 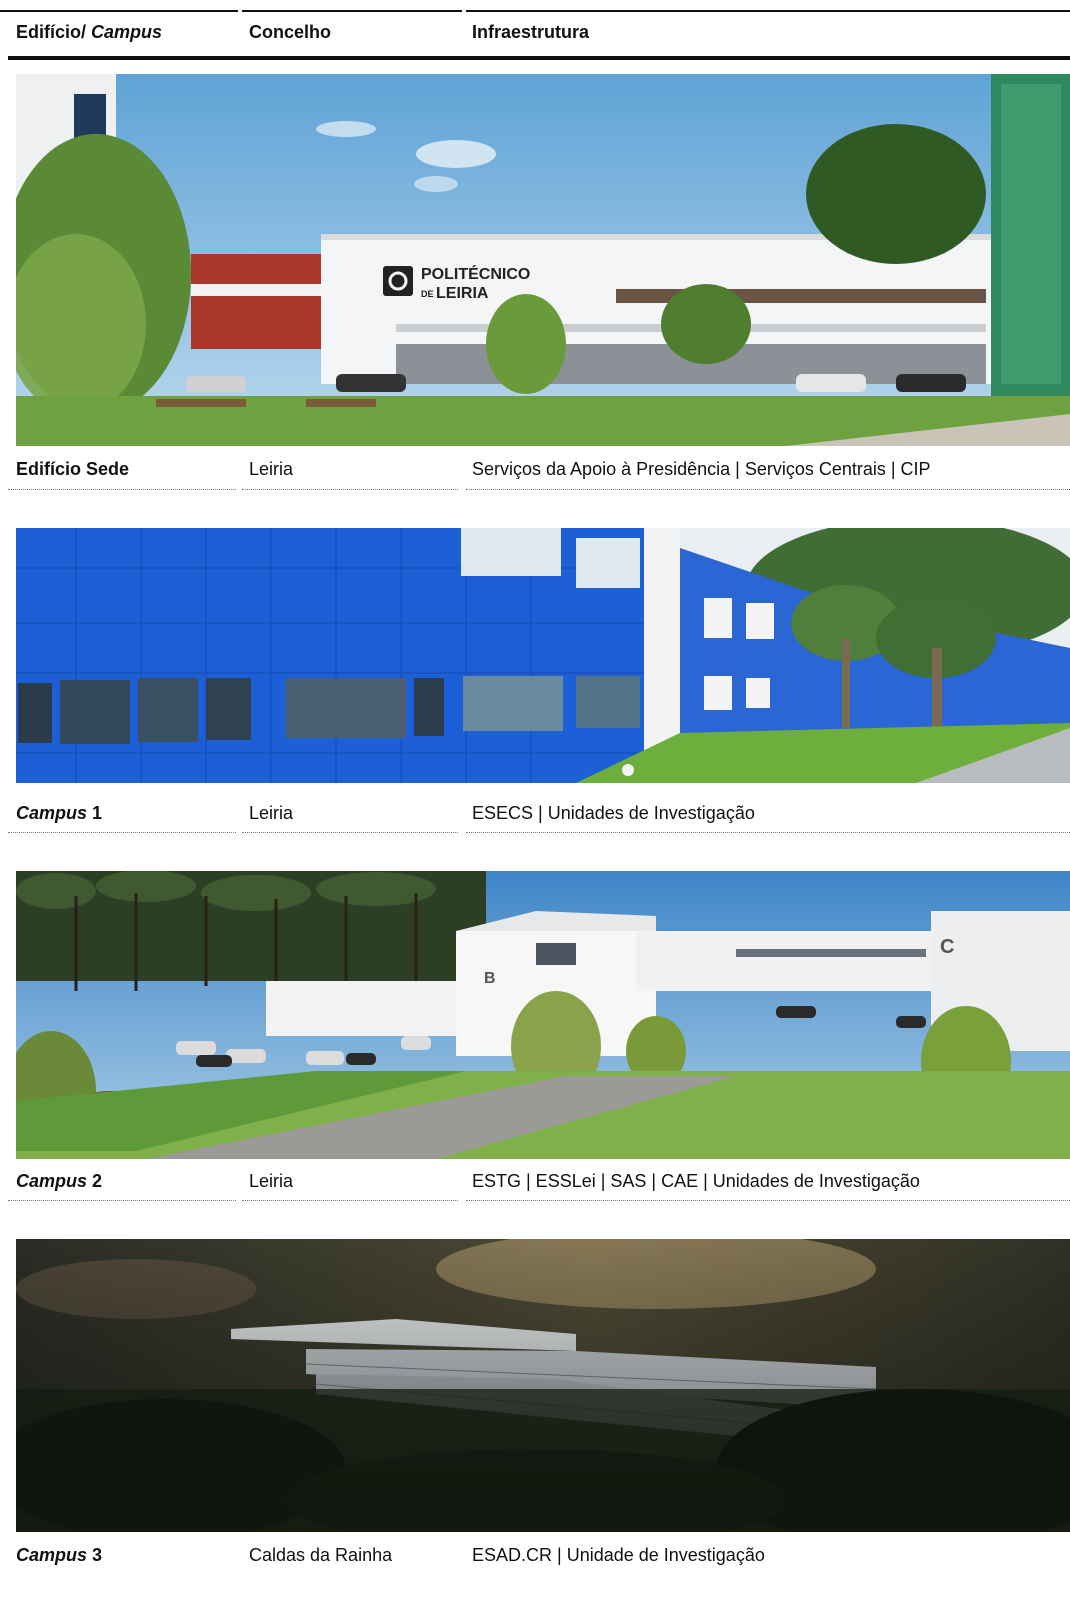 What do you see at coordinates (535, 11) in the screenshot?
I see `header-top-rule` at bounding box center [535, 11].